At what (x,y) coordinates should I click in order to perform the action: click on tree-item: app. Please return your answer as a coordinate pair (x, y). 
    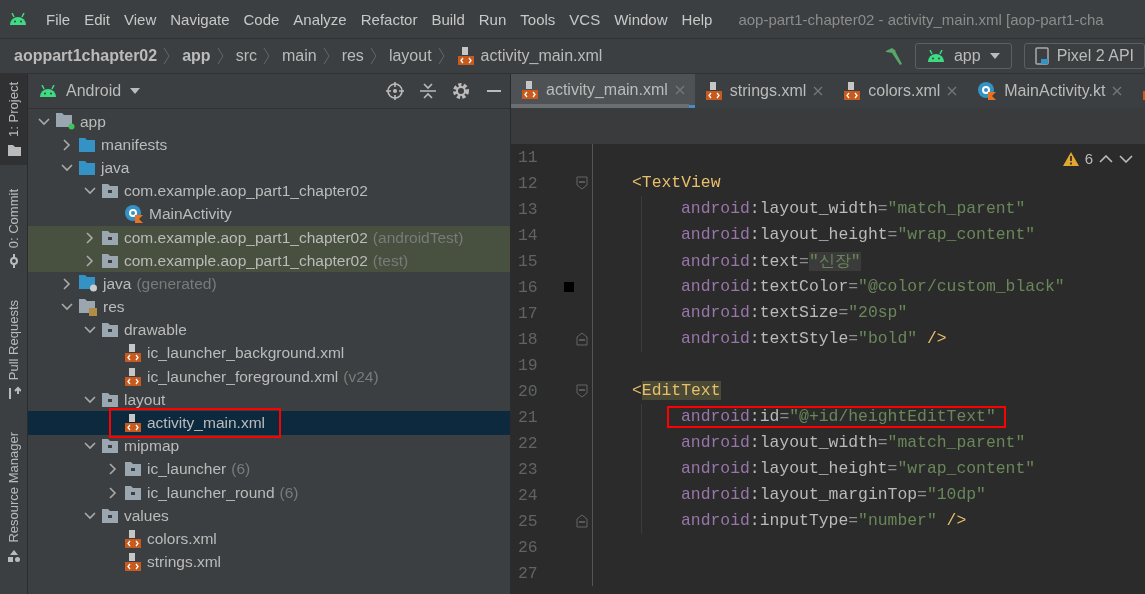
    Looking at the image, I should click on (269, 122).